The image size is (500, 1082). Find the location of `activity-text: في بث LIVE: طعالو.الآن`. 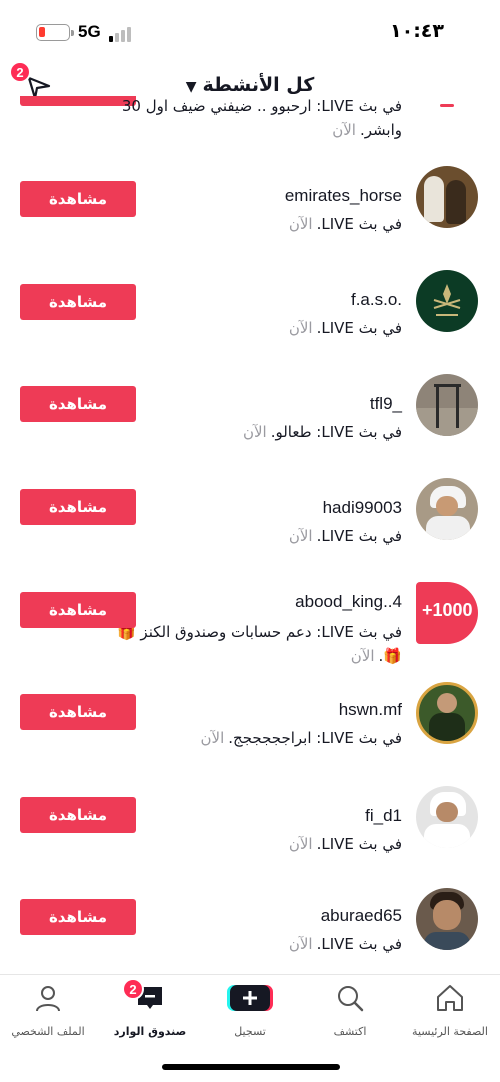

activity-text: في بث LIVE: طعالو.الآن is located at coordinates (322, 432).